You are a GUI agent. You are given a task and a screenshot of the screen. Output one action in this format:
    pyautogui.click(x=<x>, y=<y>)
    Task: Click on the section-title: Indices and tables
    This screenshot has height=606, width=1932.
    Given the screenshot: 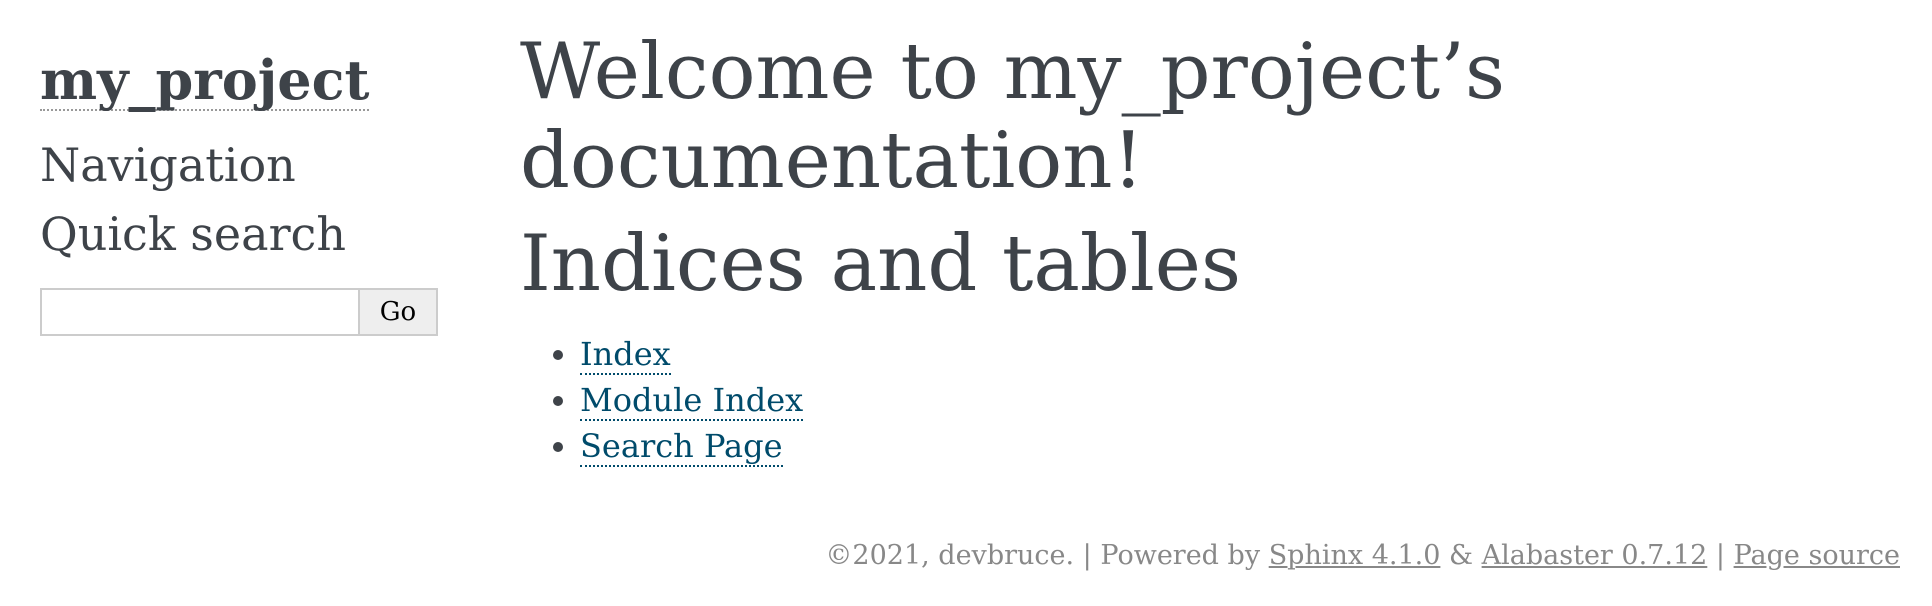 What is the action you would take?
    pyautogui.click(x=880, y=263)
    